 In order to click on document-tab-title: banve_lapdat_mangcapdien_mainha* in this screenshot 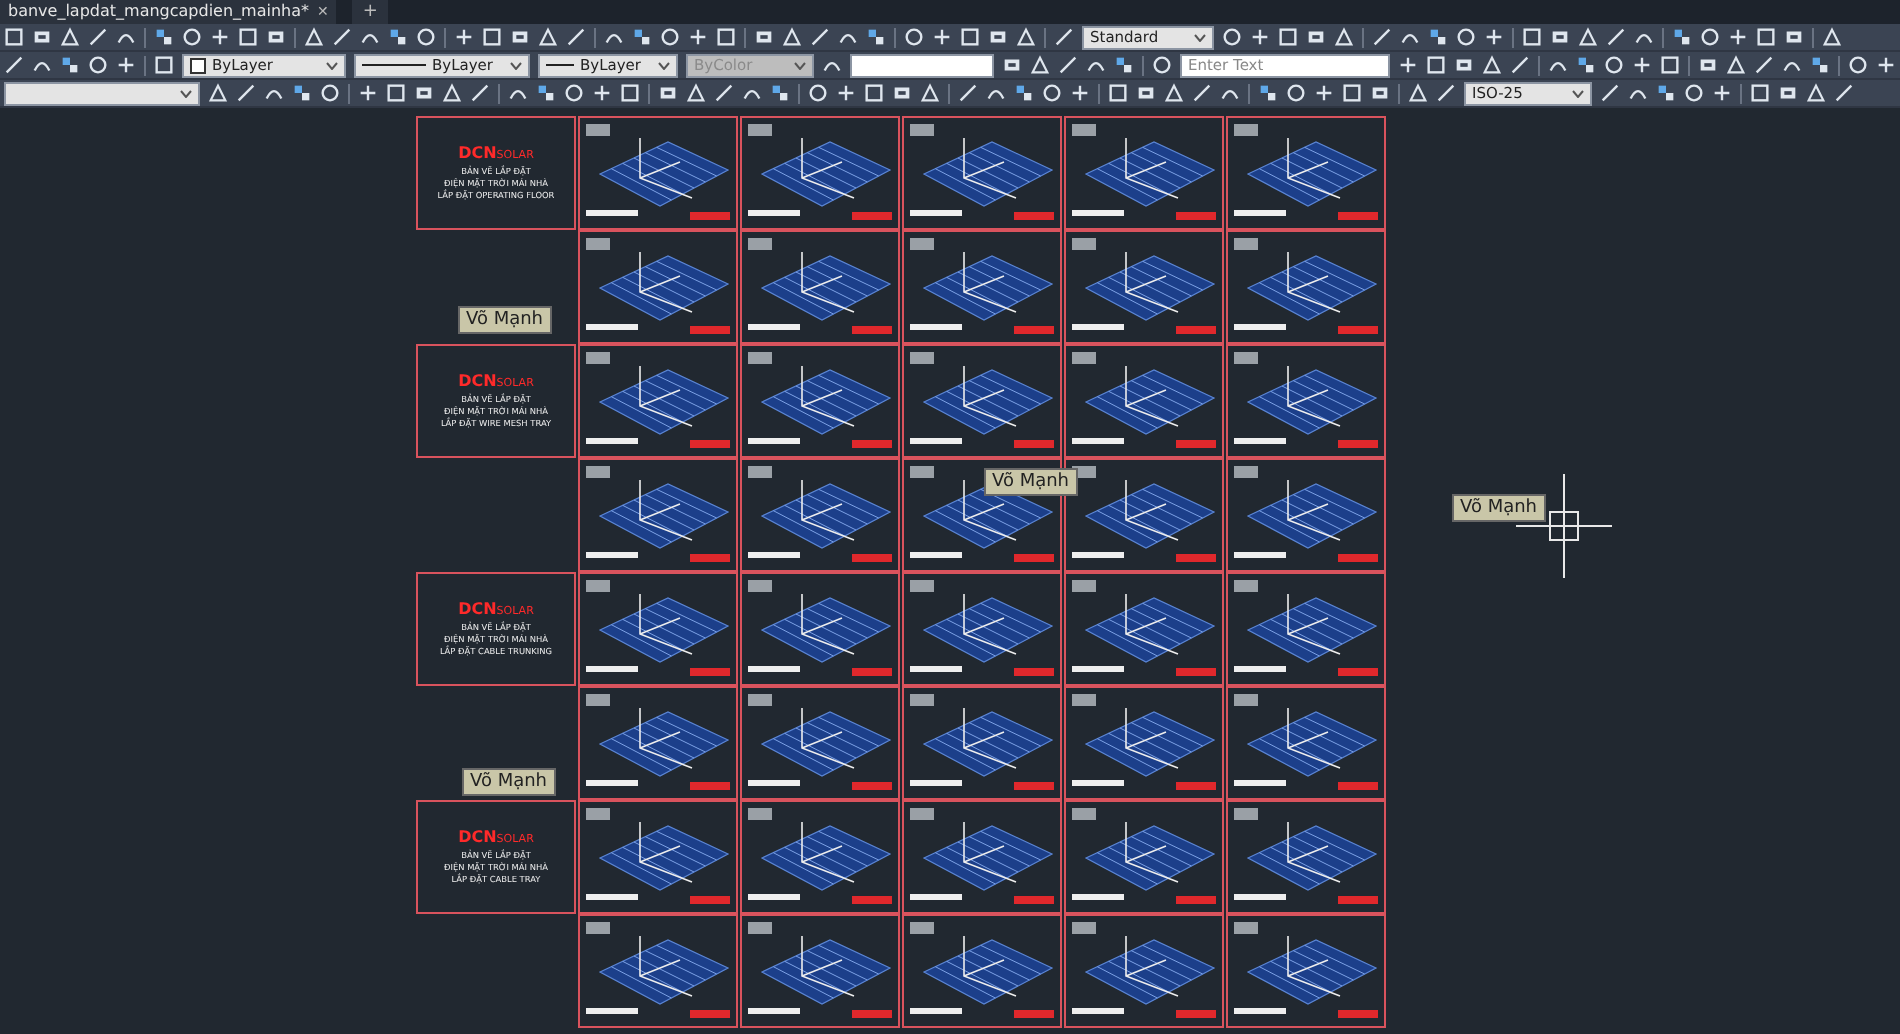, I will do `click(159, 12)`.